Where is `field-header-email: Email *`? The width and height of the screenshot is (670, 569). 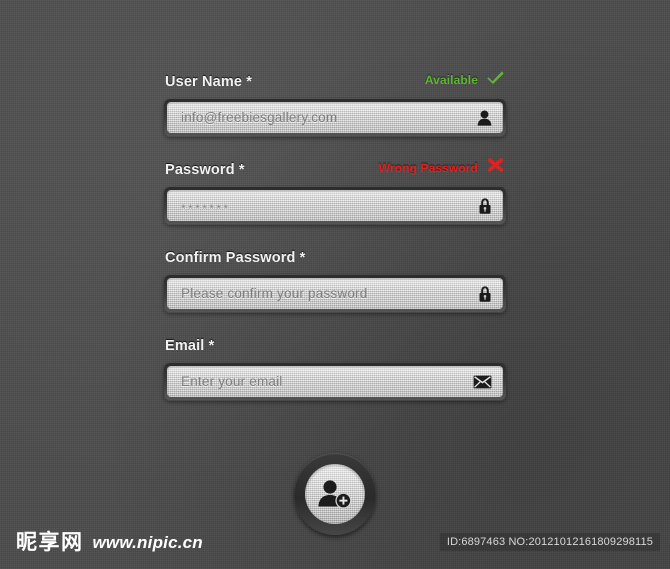
field-header-email: Email * is located at coordinates (335, 343).